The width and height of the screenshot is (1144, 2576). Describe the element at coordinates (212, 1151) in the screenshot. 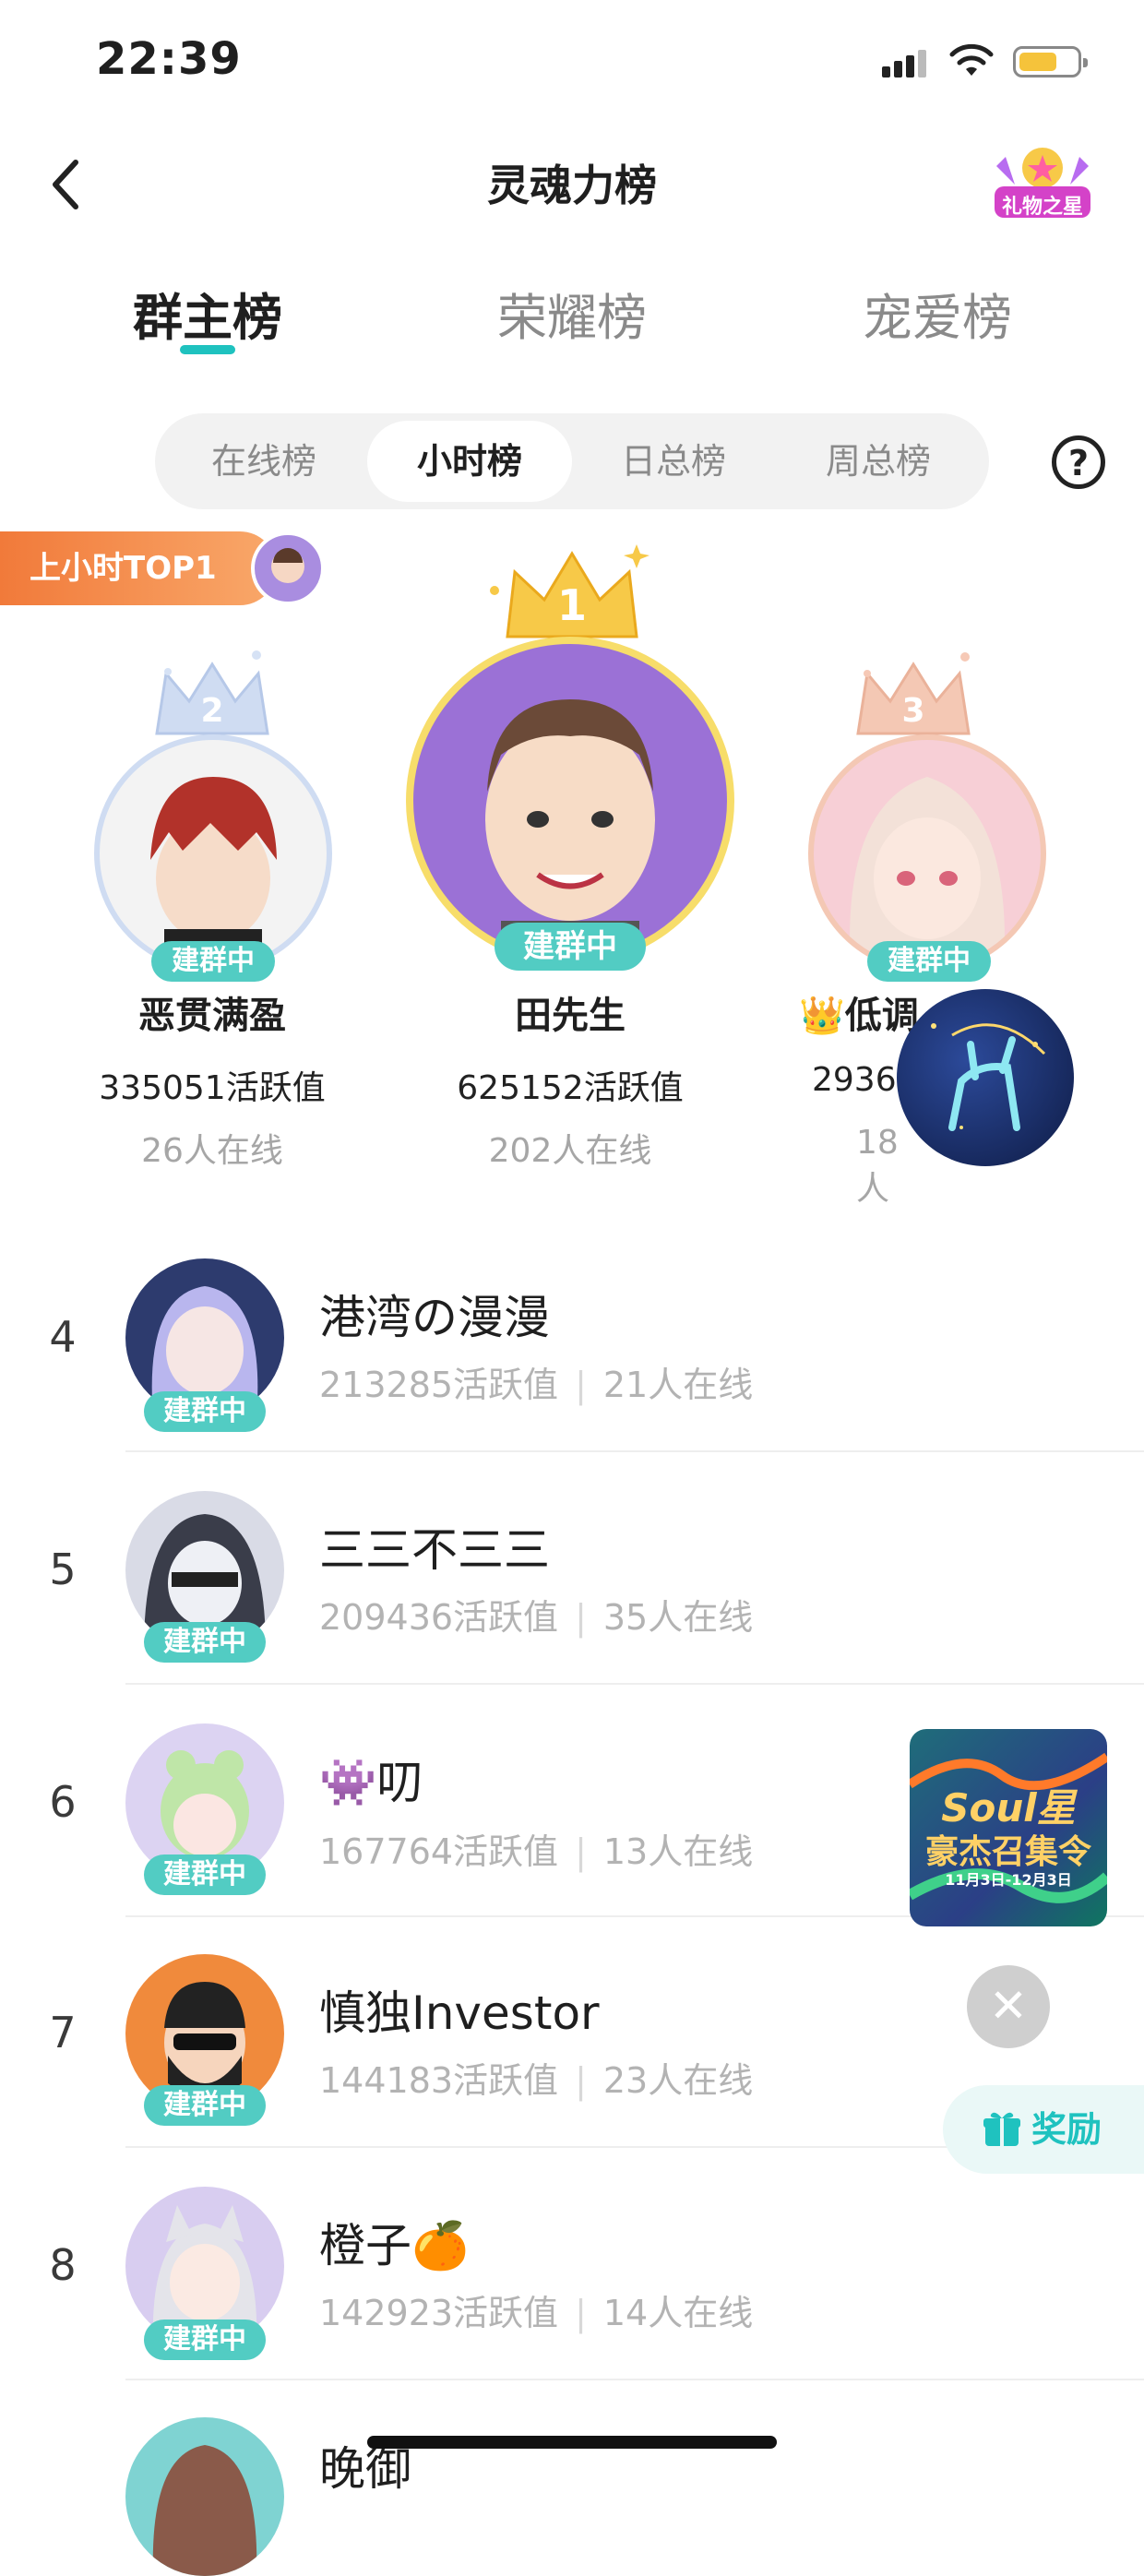

I see `podium-2-online: 26人在线` at that location.